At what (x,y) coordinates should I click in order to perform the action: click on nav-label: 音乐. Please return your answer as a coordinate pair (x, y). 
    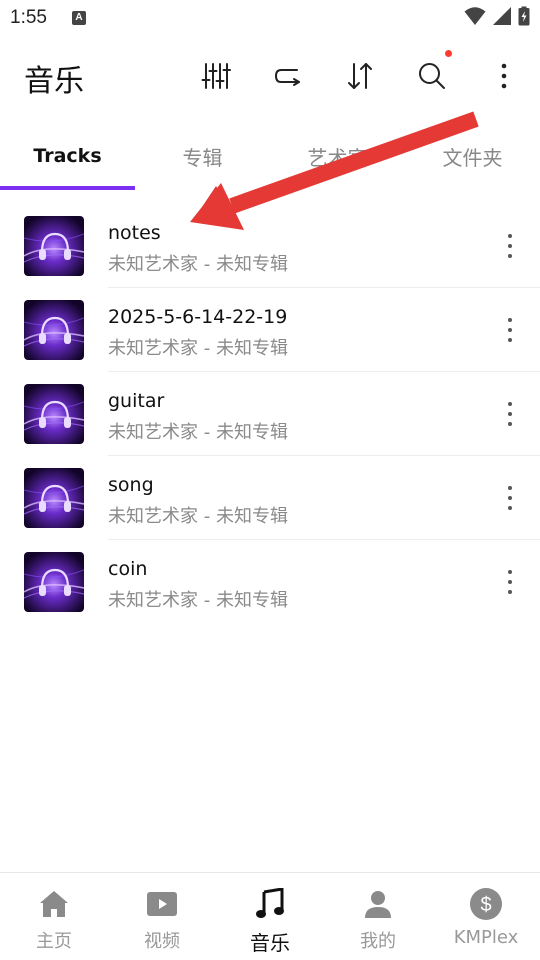
    Looking at the image, I should click on (270, 943).